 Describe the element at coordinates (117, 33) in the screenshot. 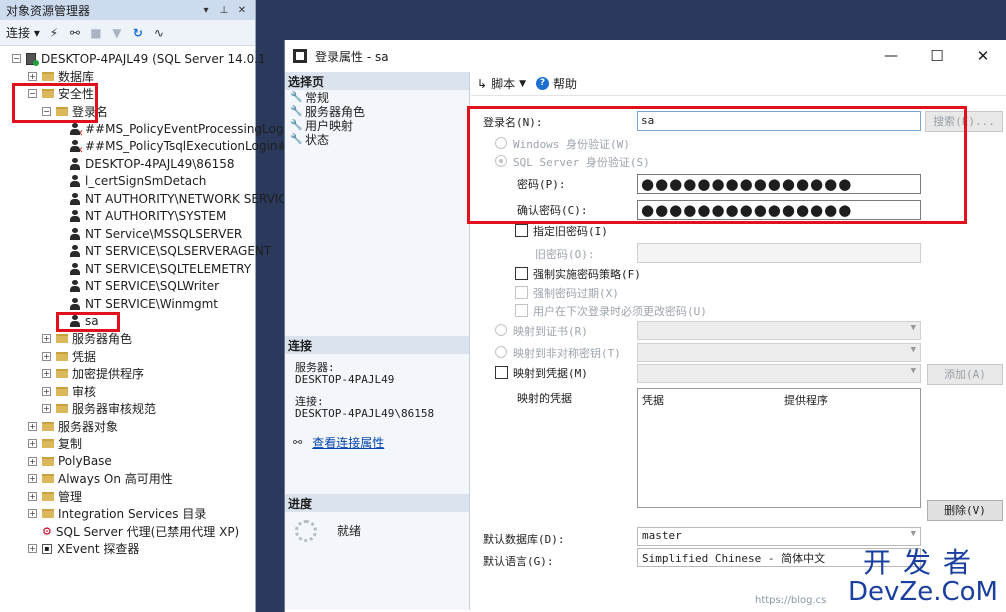

I see `filter-icon: ▼` at that location.